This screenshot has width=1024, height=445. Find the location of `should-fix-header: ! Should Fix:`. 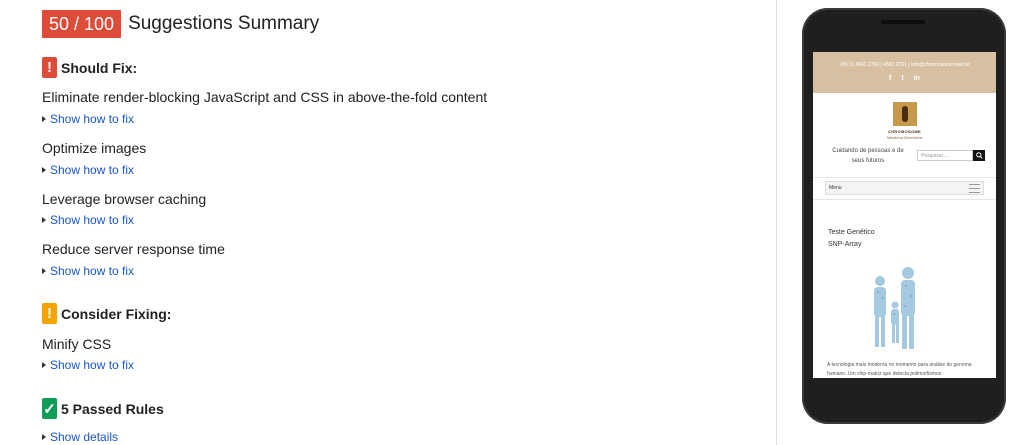

should-fix-header: ! Should Fix: is located at coordinates (89, 67).